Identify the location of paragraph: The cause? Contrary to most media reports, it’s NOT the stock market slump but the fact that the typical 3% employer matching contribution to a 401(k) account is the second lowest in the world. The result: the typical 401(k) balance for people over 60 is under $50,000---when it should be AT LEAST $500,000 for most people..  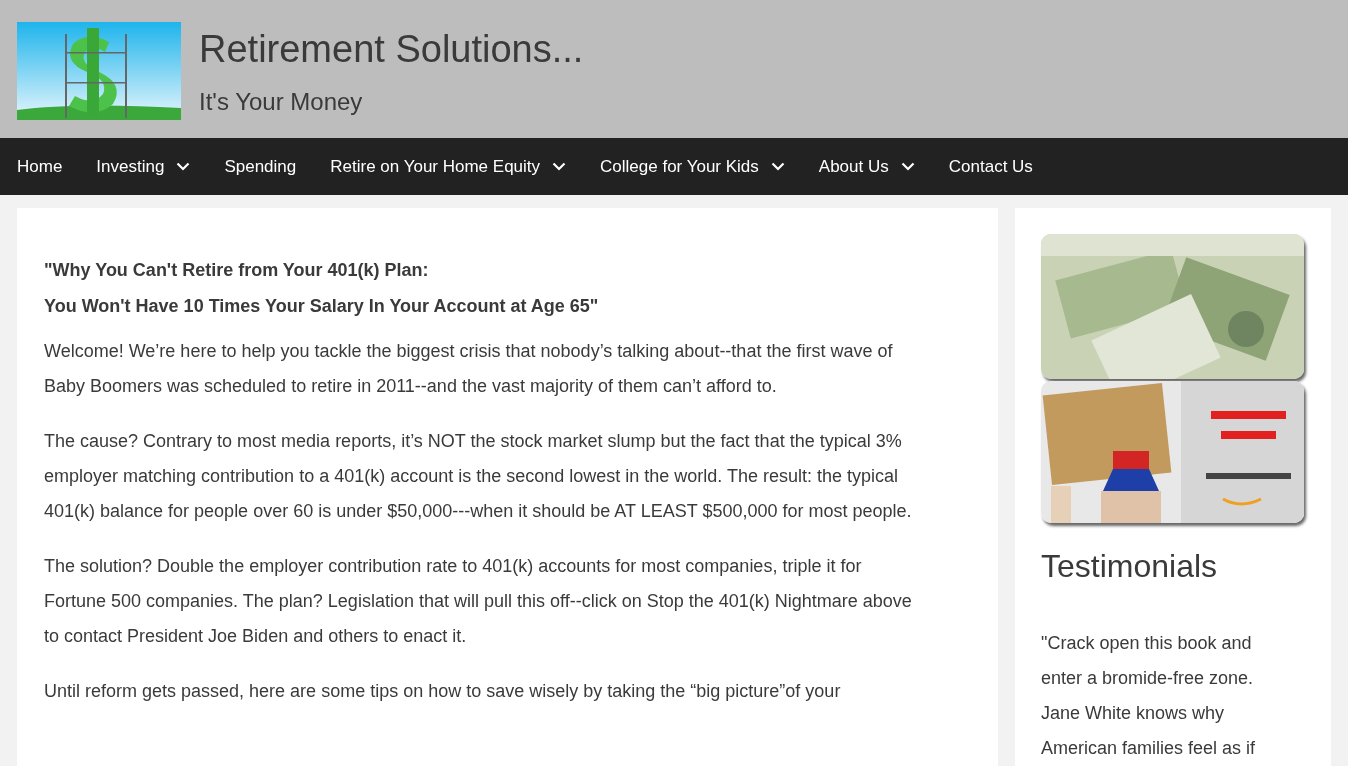
(478, 476).